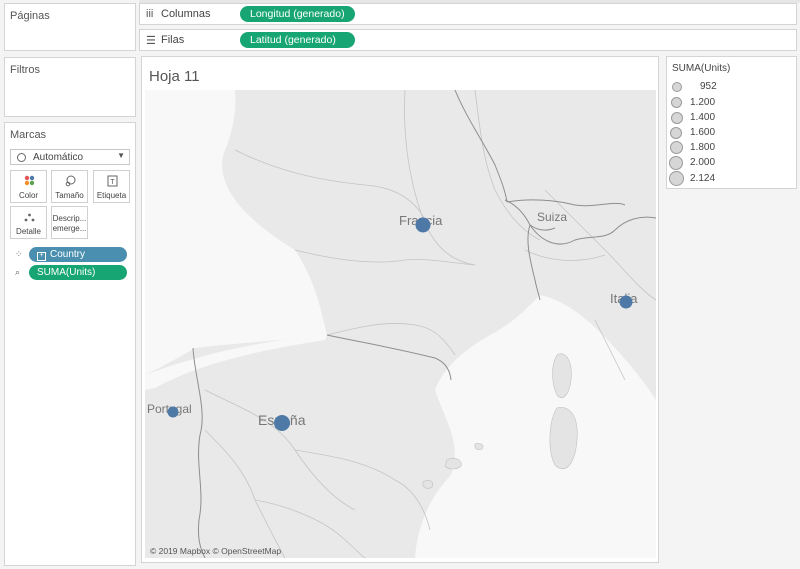 This screenshot has width=800, height=569. I want to click on mark-type-dropdown: Automático ▼, so click(70, 157).